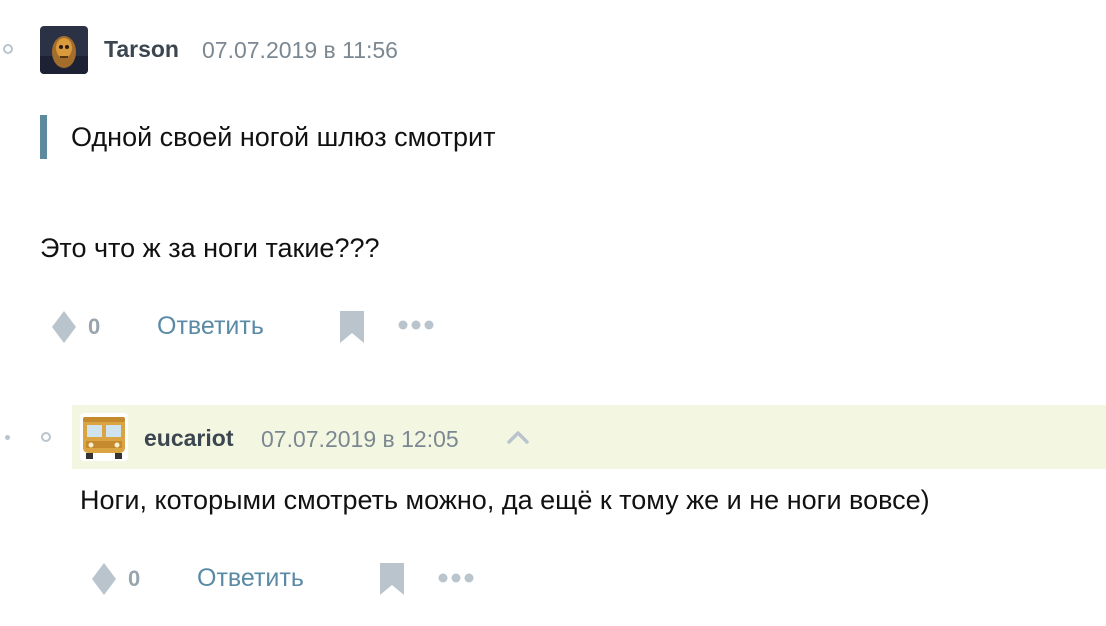 Image resolution: width=1106 pixels, height=626 pixels. What do you see at coordinates (300, 50) in the screenshot?
I see `comment-time: 07.07.2019 в 11:56` at bounding box center [300, 50].